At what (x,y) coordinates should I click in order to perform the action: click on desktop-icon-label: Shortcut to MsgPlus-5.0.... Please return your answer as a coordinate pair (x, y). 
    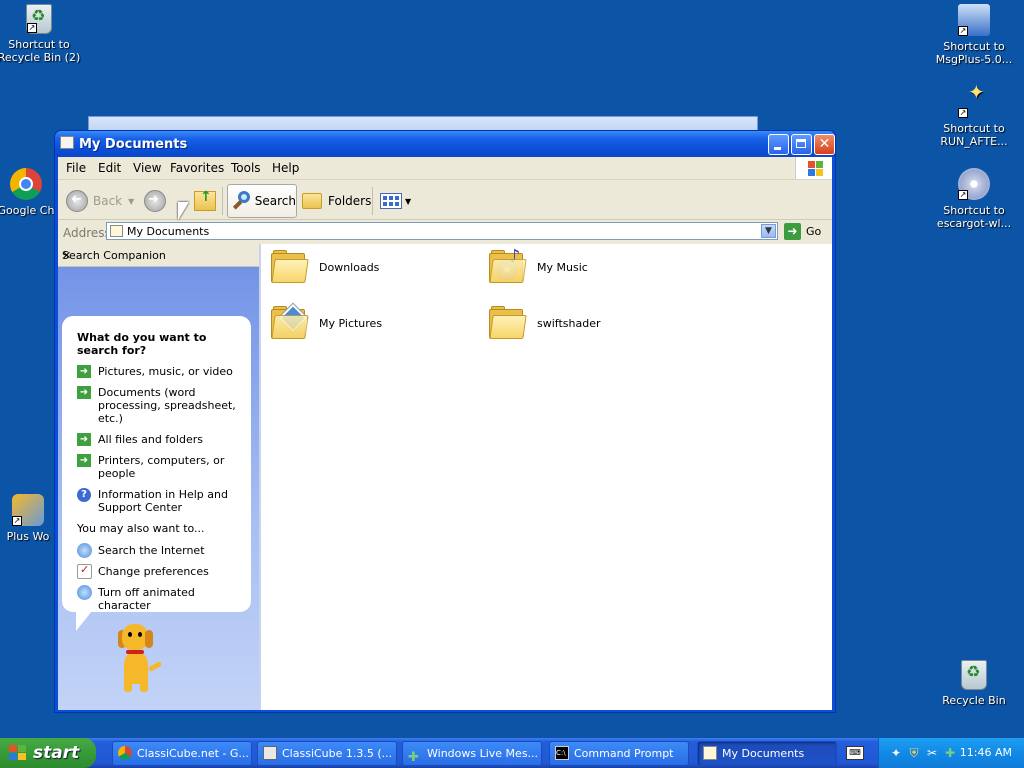
    Looking at the image, I should click on (974, 53).